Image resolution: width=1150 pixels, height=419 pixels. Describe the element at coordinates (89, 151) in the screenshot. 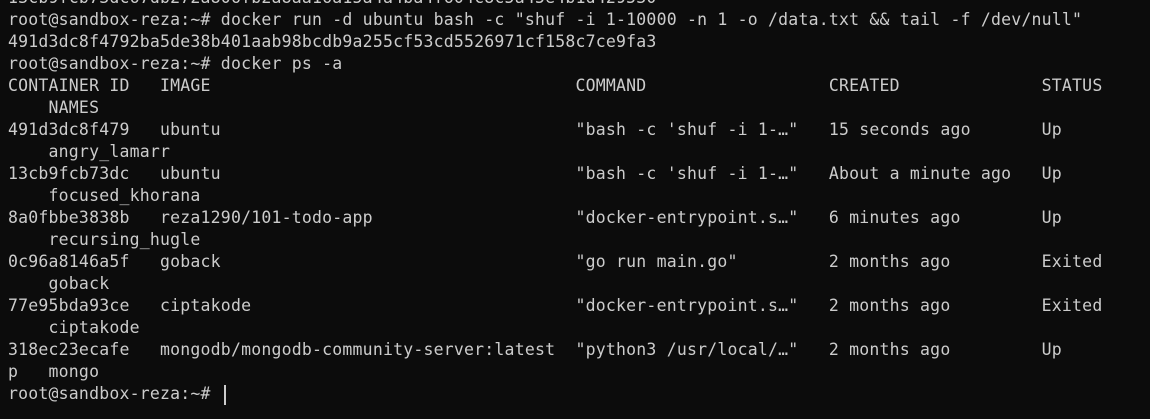

I see `table-row-name: angry_lamarr` at that location.